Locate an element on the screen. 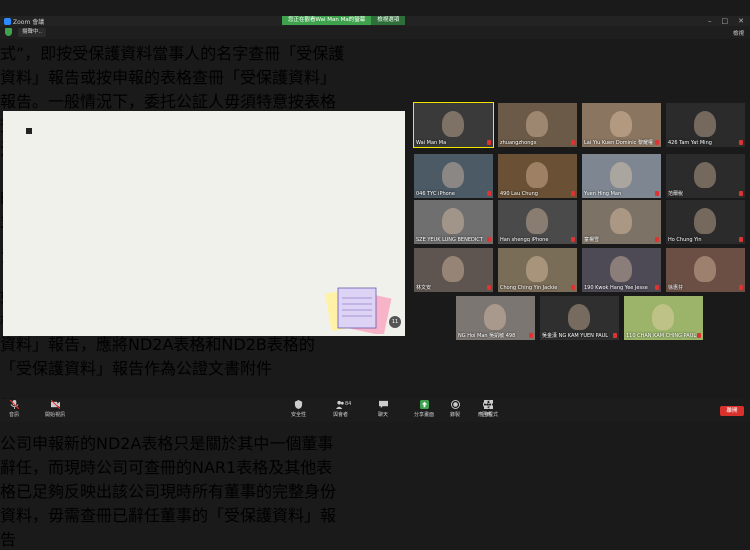 The height and width of the screenshot is (550, 750). participant-tile: SZE YEUK LUNG BENEDICT is located at coordinates (453, 222).